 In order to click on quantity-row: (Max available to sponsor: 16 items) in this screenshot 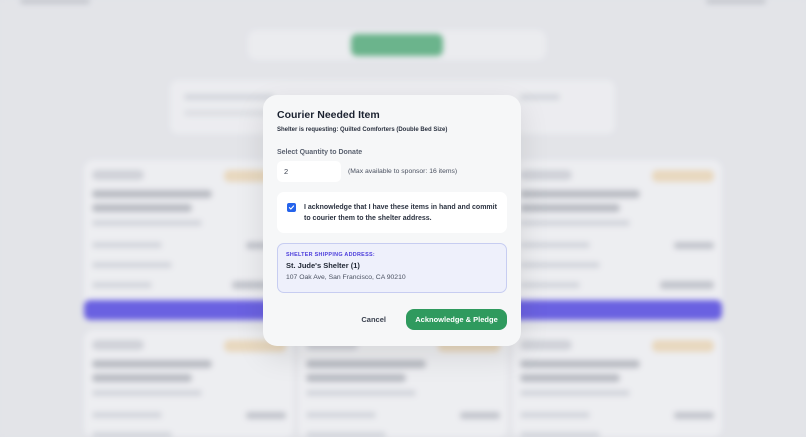, I will do `click(392, 171)`.